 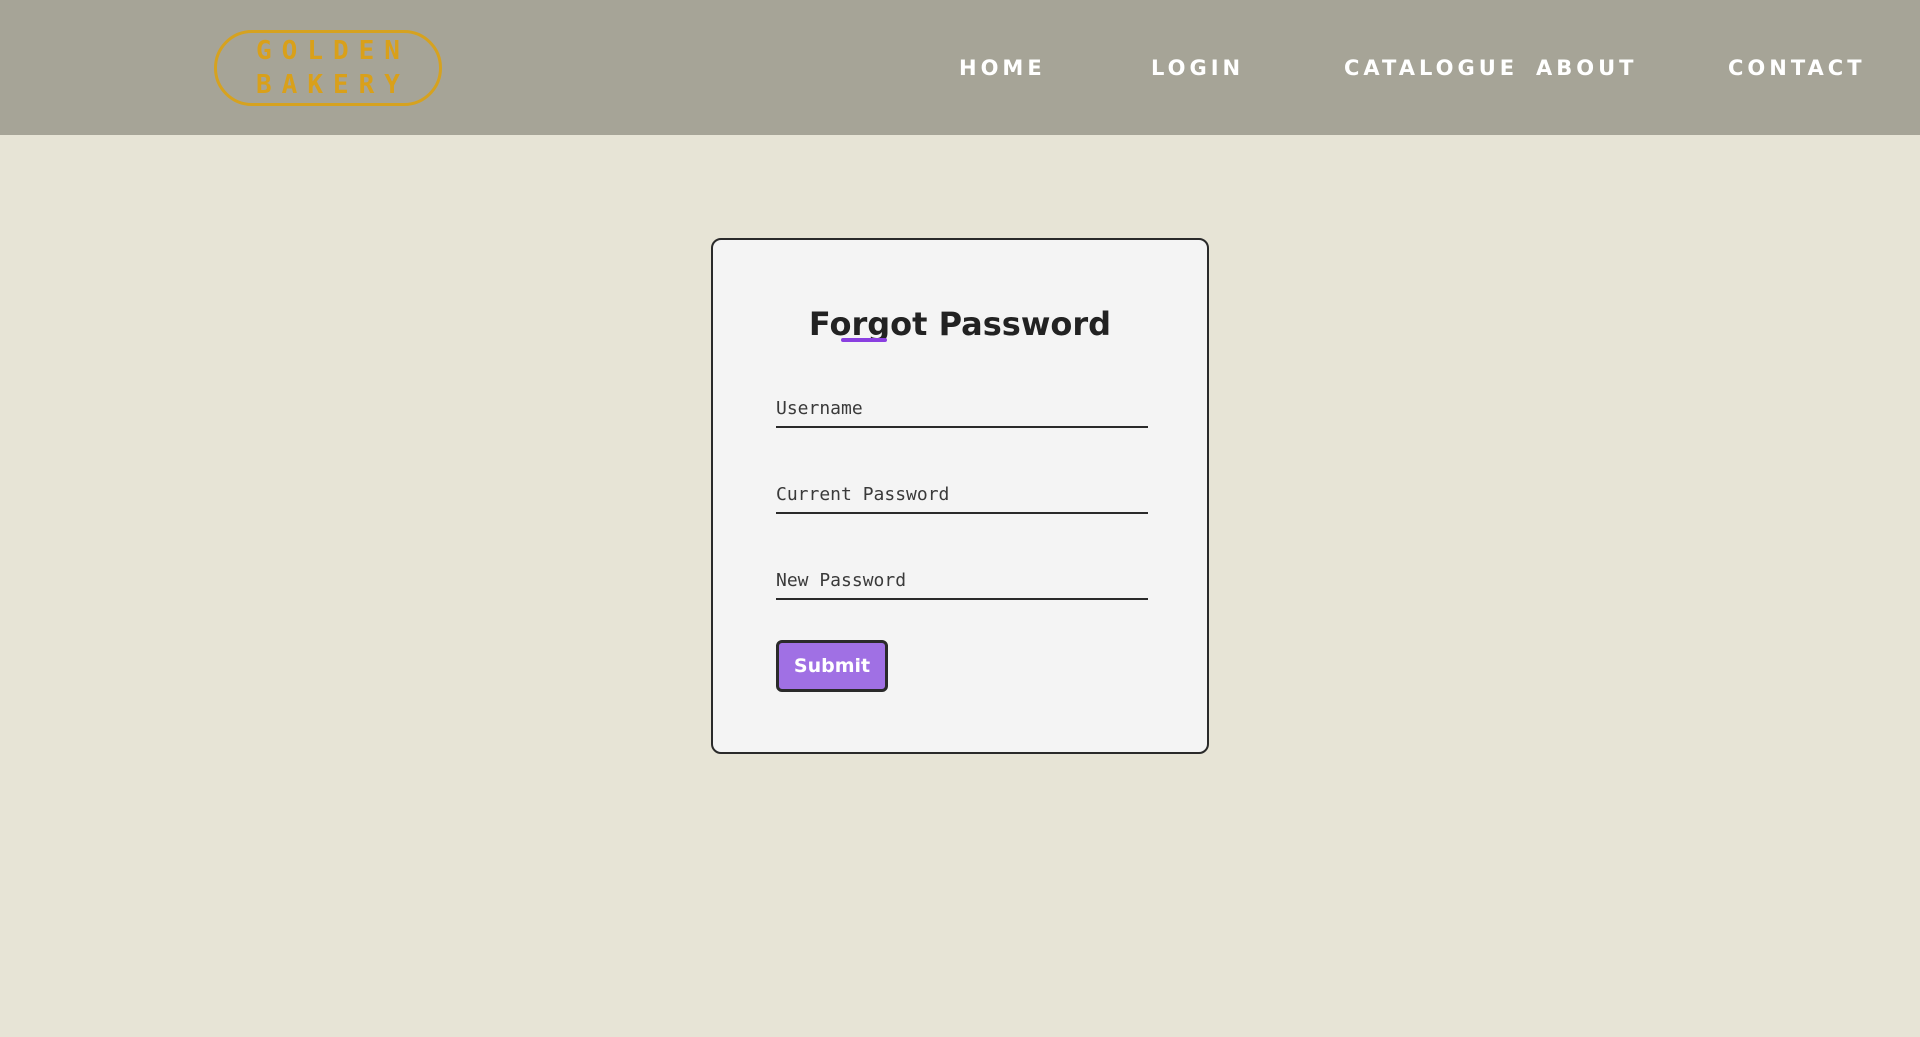 I want to click on logo-link: GOLDEN BAKERY, so click(x=328, y=68).